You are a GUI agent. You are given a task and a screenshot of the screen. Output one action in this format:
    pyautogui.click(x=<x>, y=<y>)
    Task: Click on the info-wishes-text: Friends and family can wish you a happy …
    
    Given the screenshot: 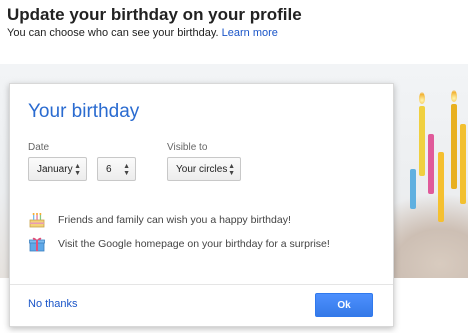 What is the action you would take?
    pyautogui.click(x=174, y=220)
    